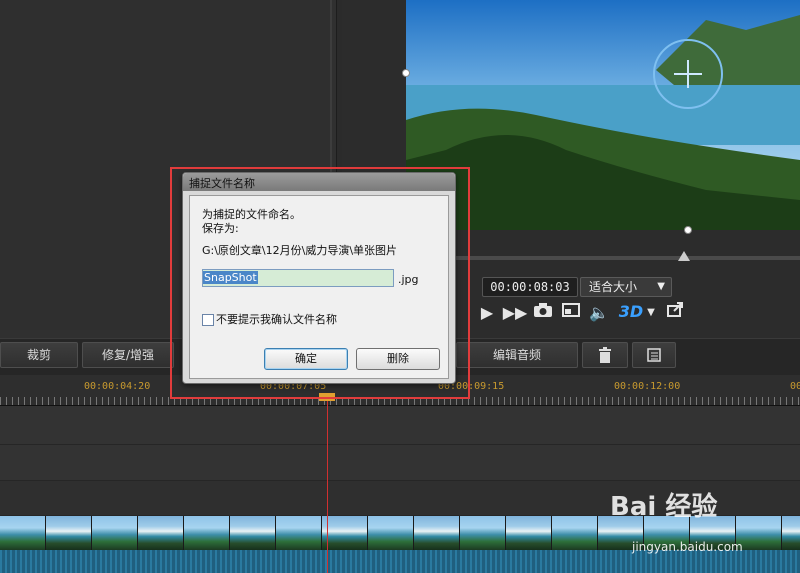 The height and width of the screenshot is (573, 800). I want to click on fast-forward-icon: ▶▶, so click(515, 313).